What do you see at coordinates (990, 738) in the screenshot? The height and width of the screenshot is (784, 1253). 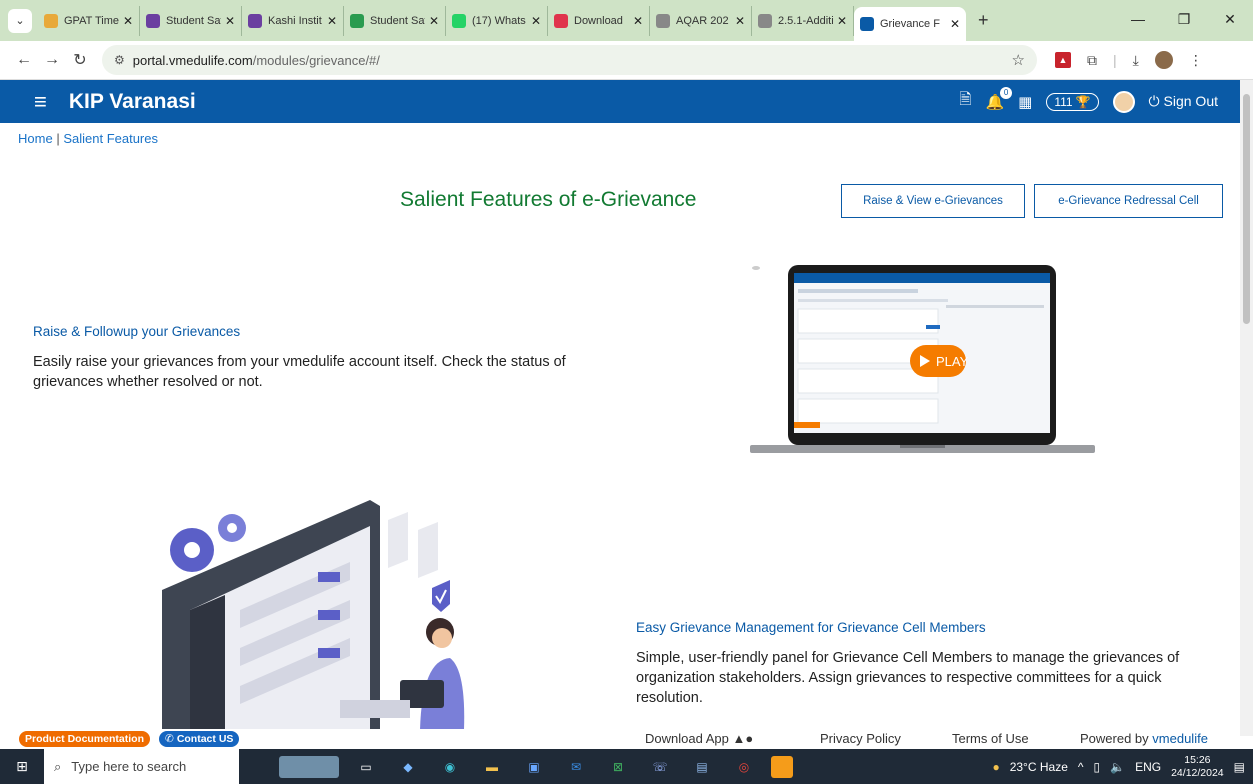 I see `terms-of-use-link: Terms of Use` at bounding box center [990, 738].